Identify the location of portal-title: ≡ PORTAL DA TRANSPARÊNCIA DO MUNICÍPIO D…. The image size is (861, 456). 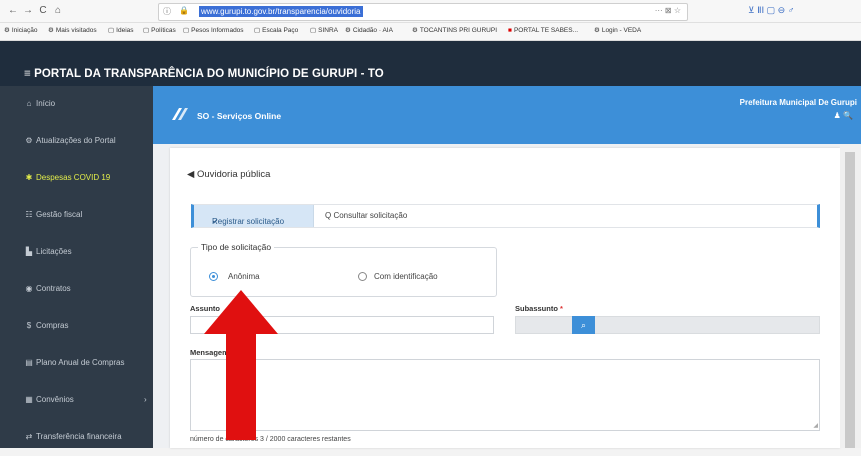
(204, 74).